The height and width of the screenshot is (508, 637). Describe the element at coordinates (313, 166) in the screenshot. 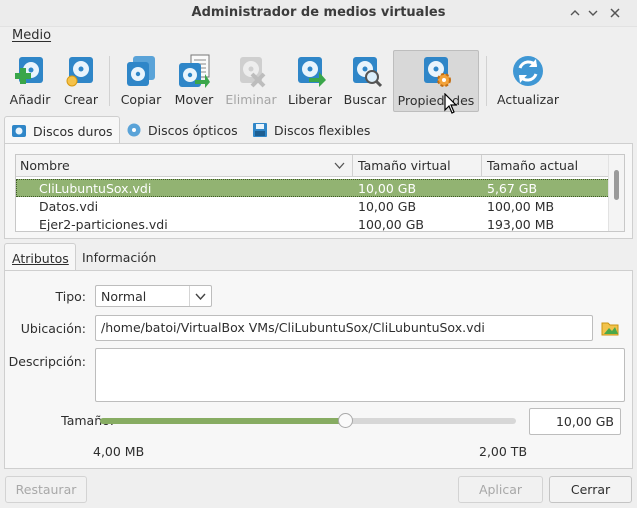

I see `table-header: Nombre Tamaño virtual Tamaño actual` at that location.